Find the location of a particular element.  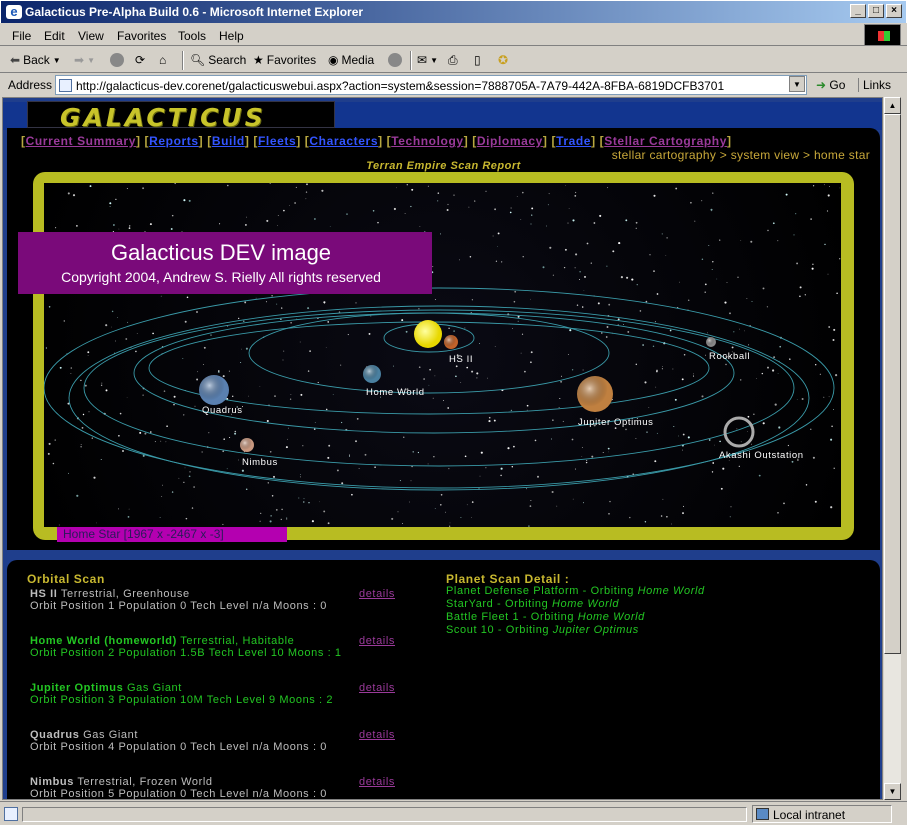

links-button: Links is located at coordinates (874, 85).